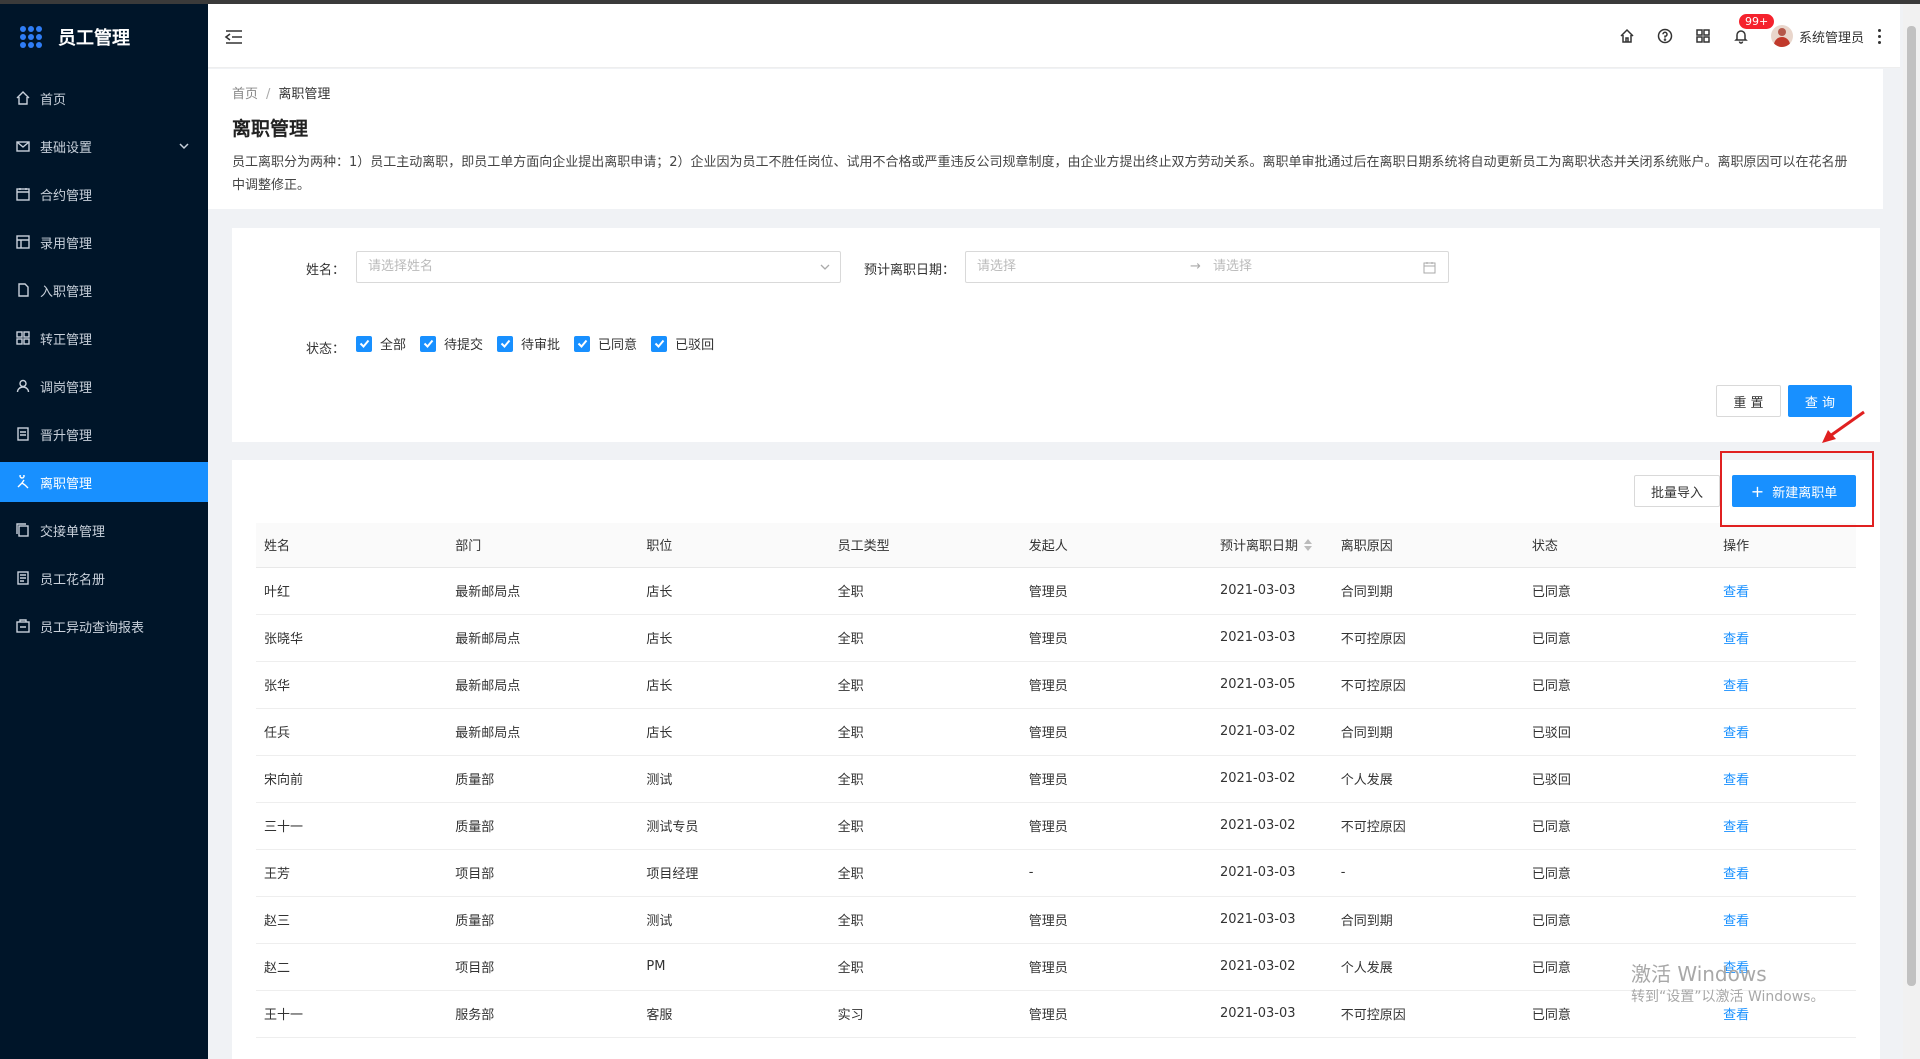 This screenshot has width=1920, height=1059. I want to click on sidebar-item-9: 交接单管理, so click(104, 530).